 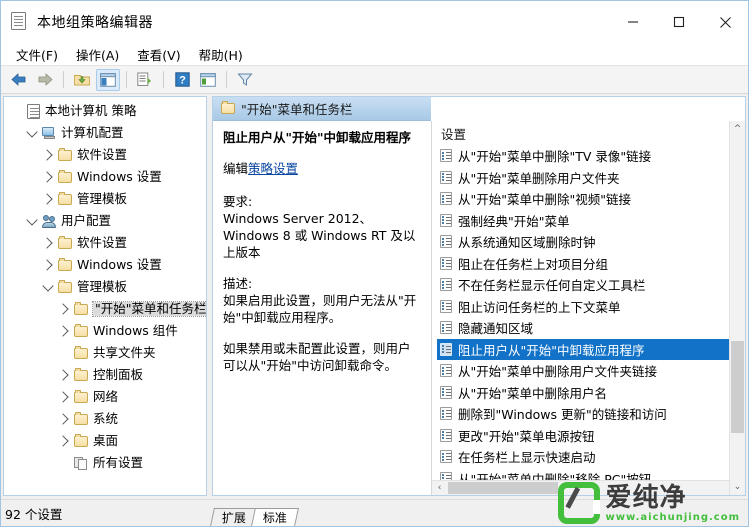 What do you see at coordinates (725, 22) in the screenshot?
I see `close-button` at bounding box center [725, 22].